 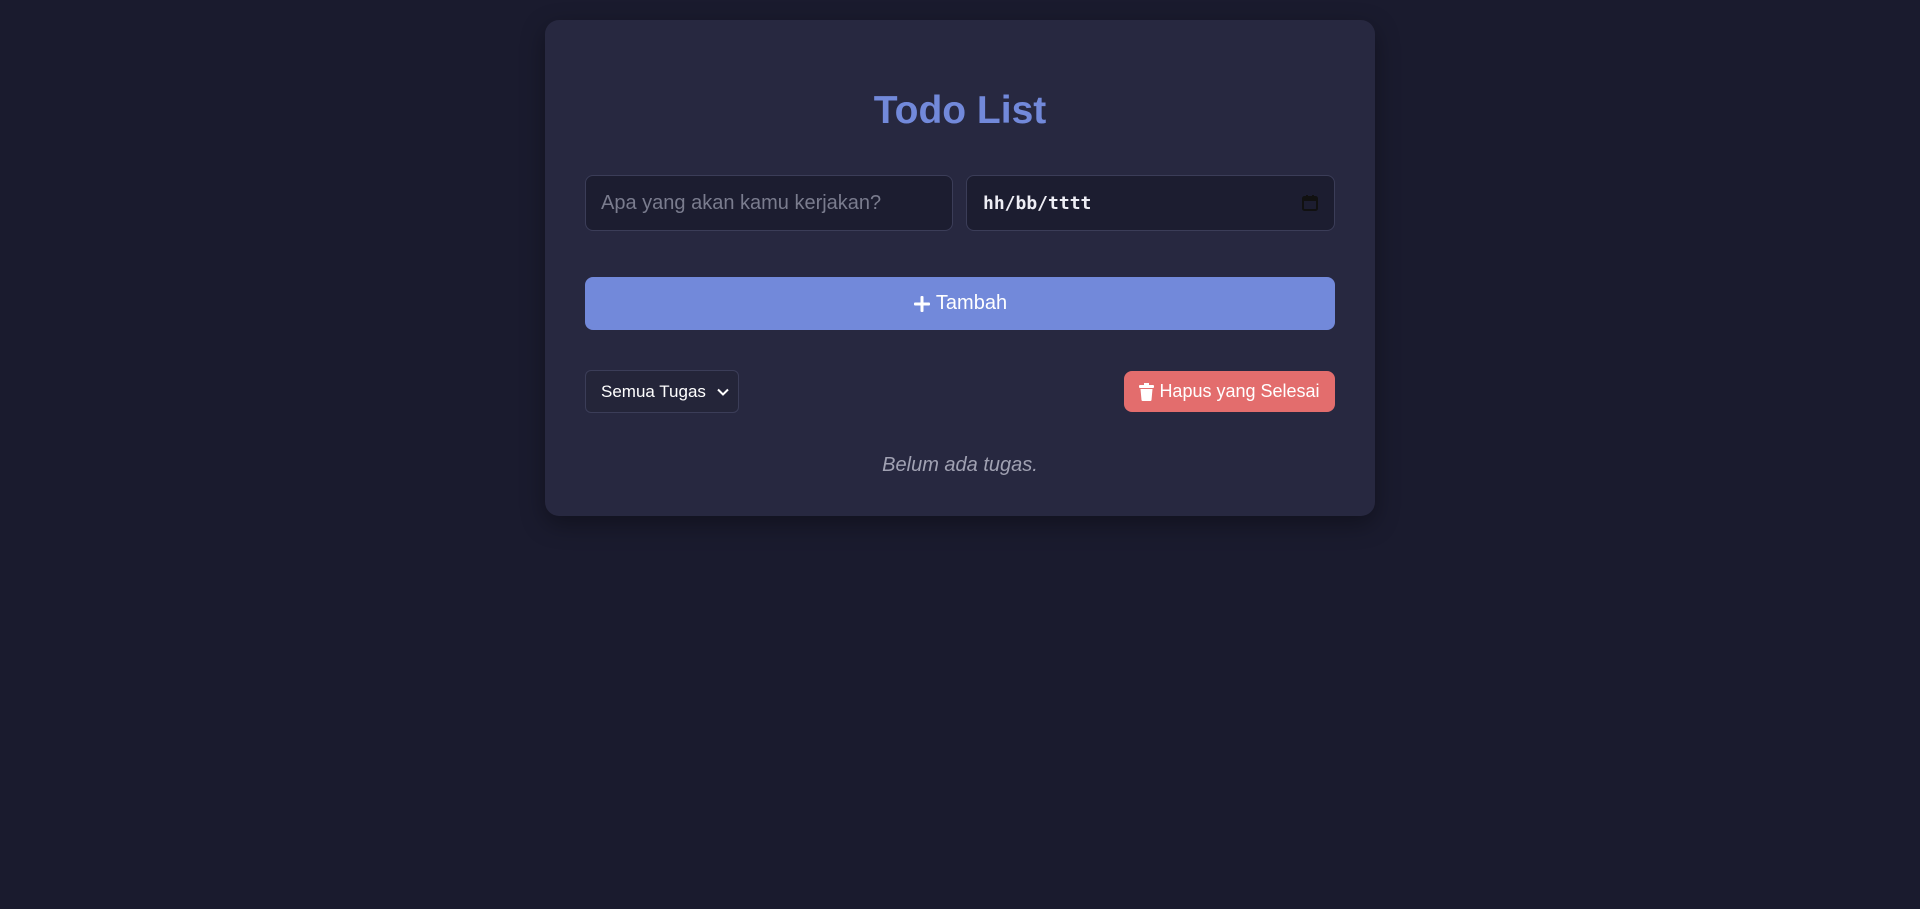 What do you see at coordinates (922, 304) in the screenshot?
I see `plus-icon` at bounding box center [922, 304].